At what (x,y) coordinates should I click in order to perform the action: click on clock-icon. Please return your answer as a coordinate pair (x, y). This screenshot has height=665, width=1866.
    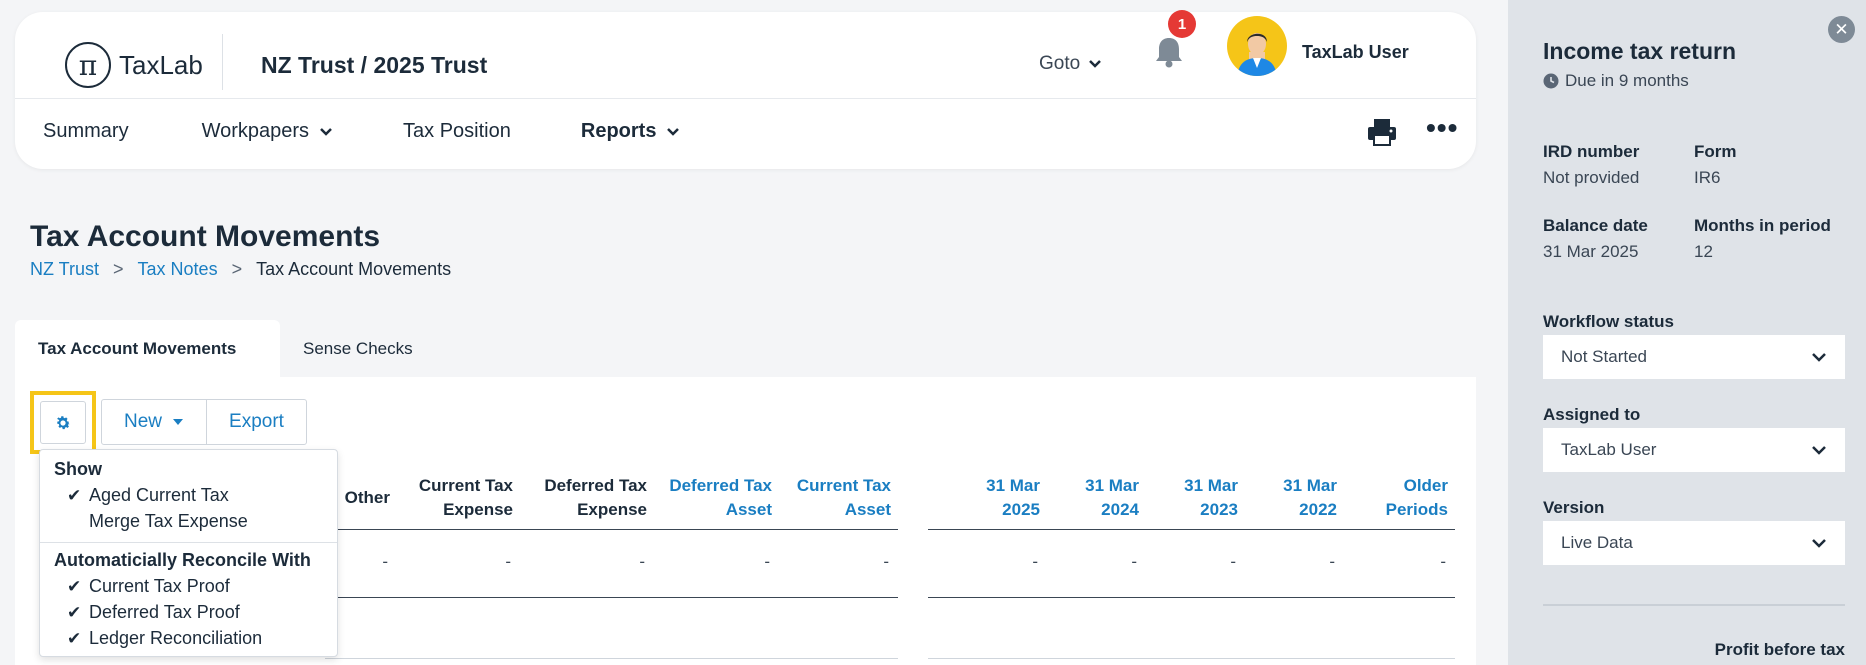
    Looking at the image, I should click on (1551, 81).